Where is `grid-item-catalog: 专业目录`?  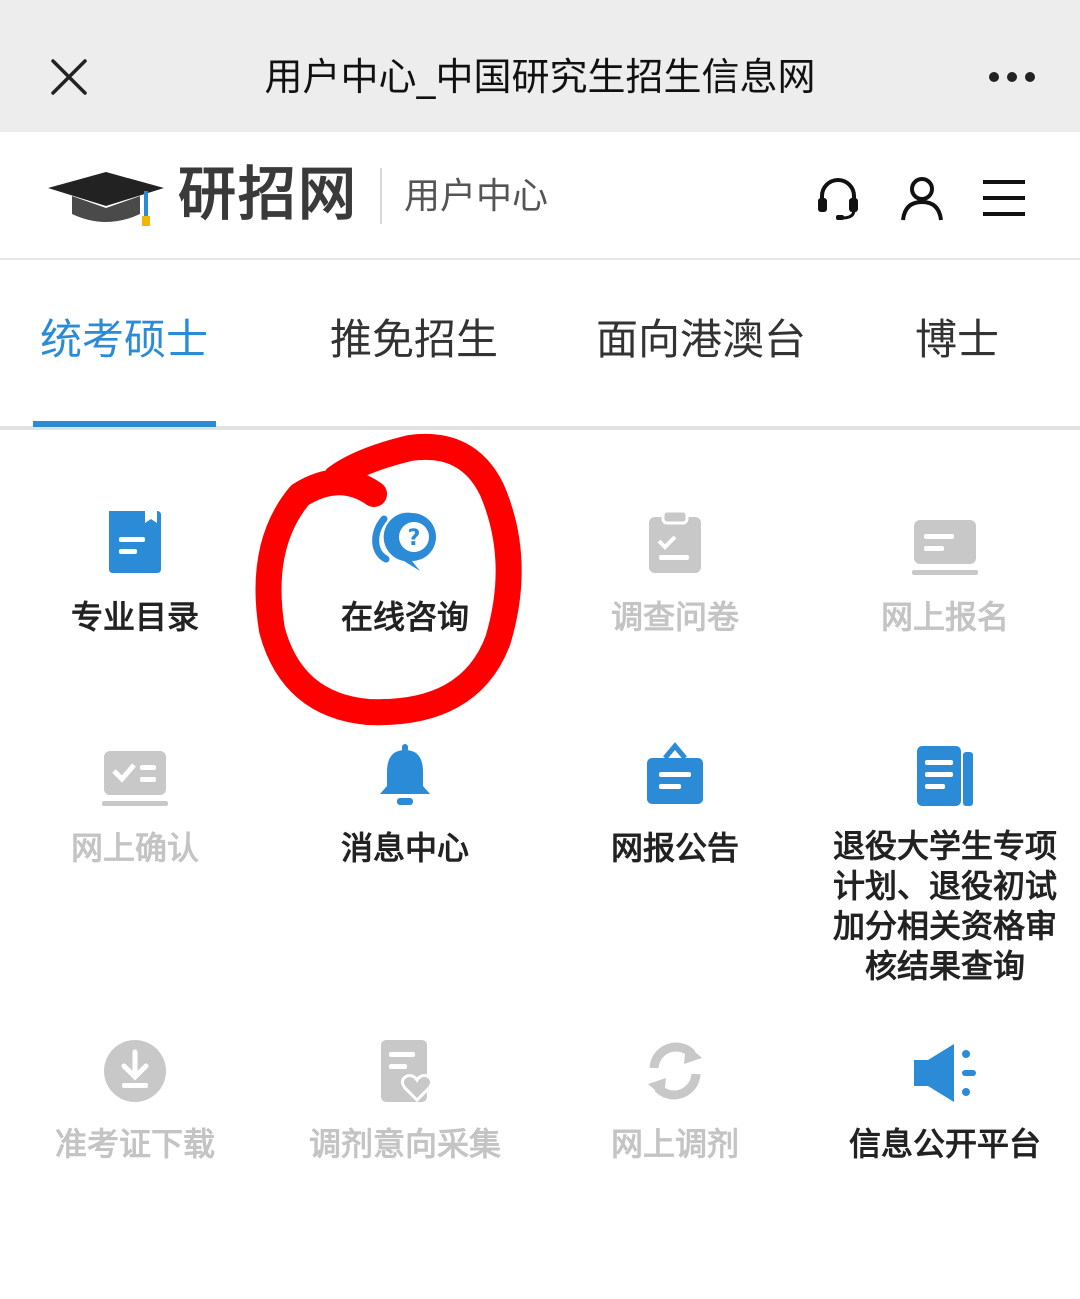
grid-item-catalog: 专业目录 is located at coordinates (135, 575).